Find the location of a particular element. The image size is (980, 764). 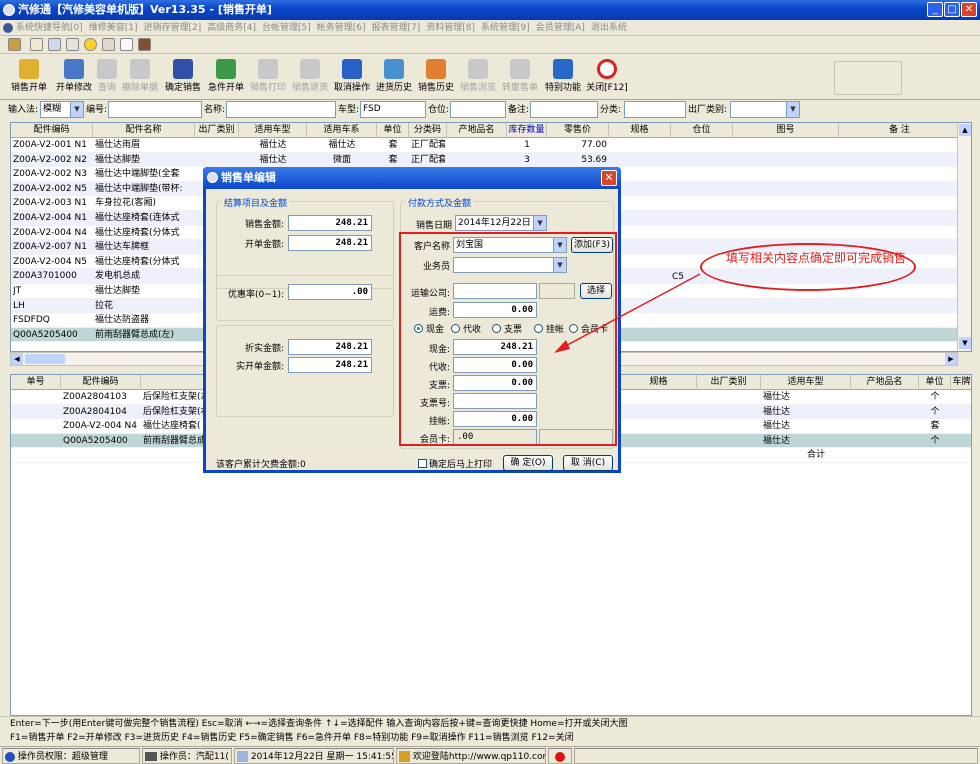

ok-button: 确 定(O) is located at coordinates (528, 463).